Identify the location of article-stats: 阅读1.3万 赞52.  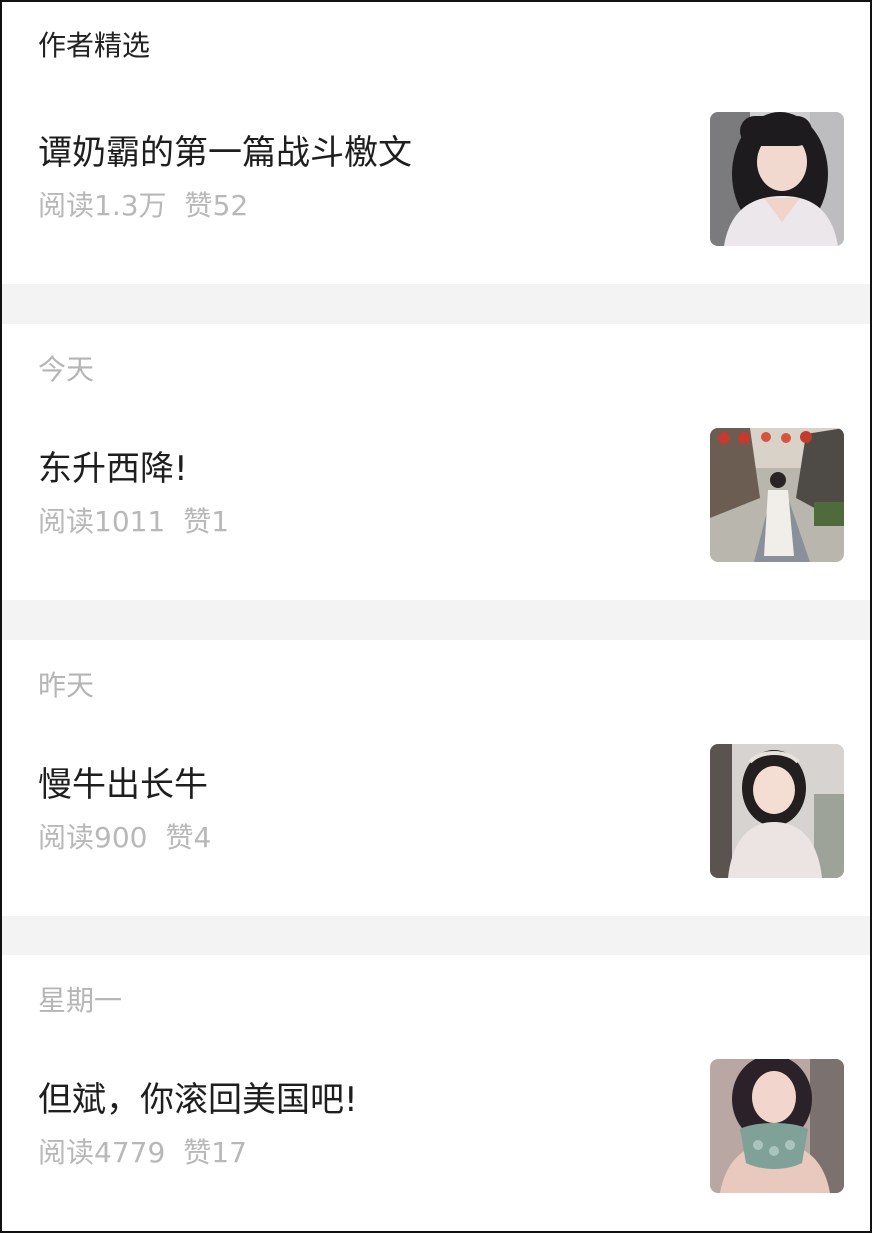
(143, 206).